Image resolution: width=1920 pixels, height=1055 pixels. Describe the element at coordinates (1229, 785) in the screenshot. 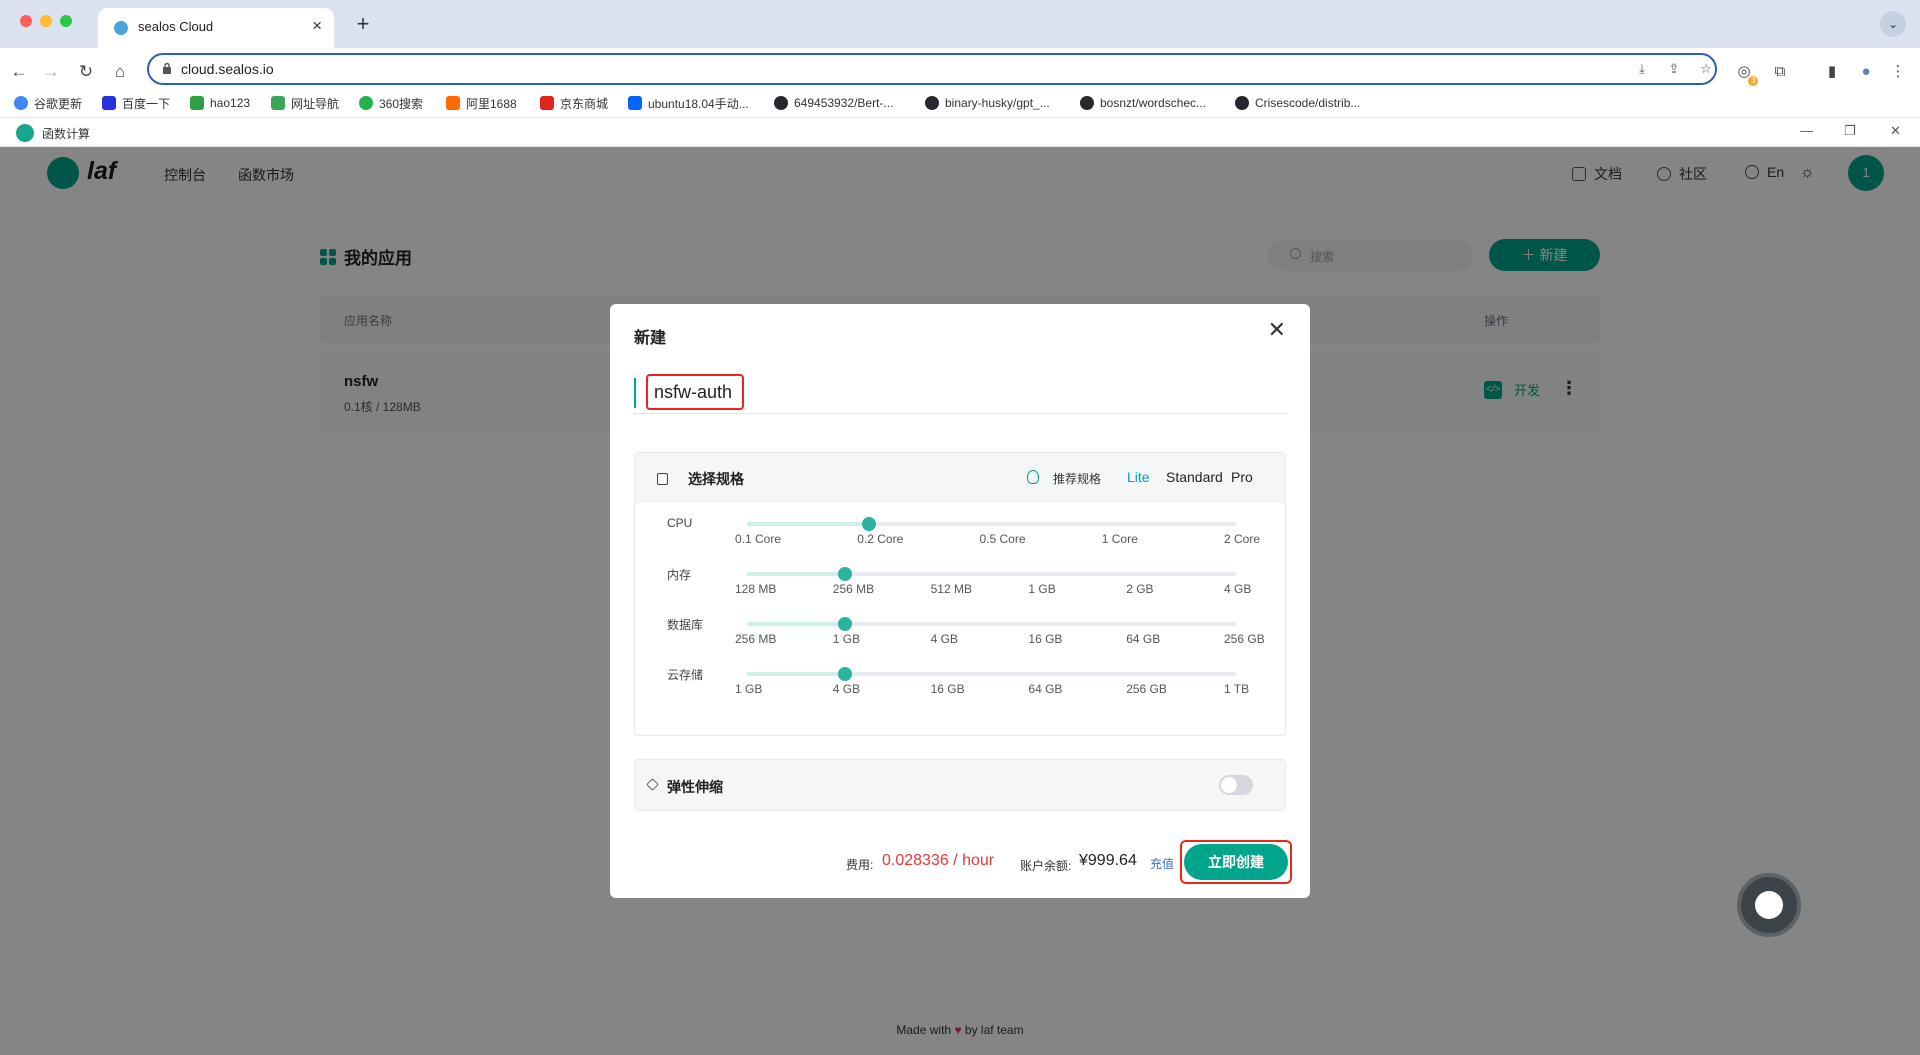

I see `toggle-knob` at that location.